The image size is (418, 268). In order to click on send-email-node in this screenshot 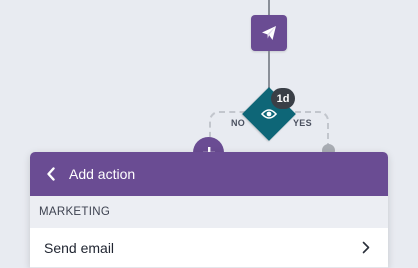, I will do `click(269, 33)`.